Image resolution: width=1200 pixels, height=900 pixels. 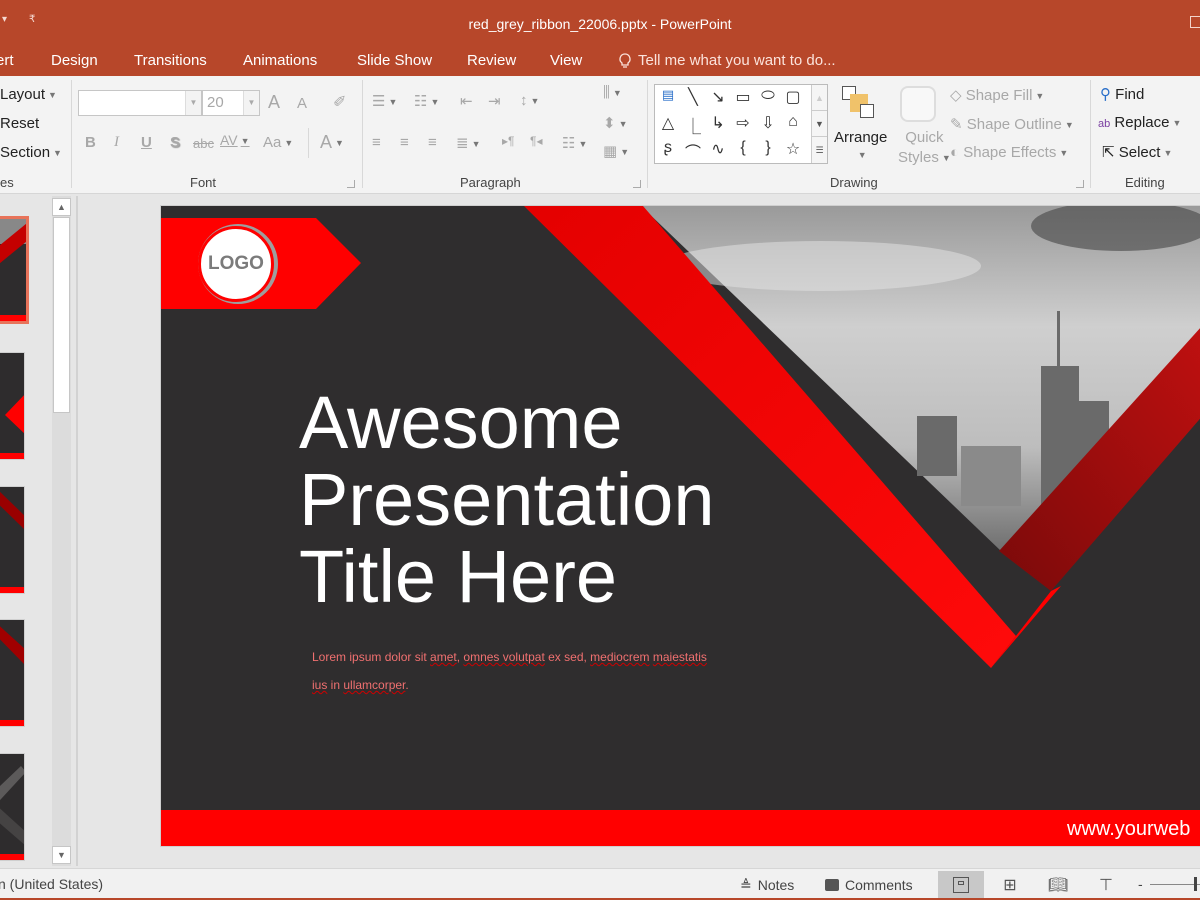 I want to click on logo-placeholder: LOGO, so click(x=236, y=264).